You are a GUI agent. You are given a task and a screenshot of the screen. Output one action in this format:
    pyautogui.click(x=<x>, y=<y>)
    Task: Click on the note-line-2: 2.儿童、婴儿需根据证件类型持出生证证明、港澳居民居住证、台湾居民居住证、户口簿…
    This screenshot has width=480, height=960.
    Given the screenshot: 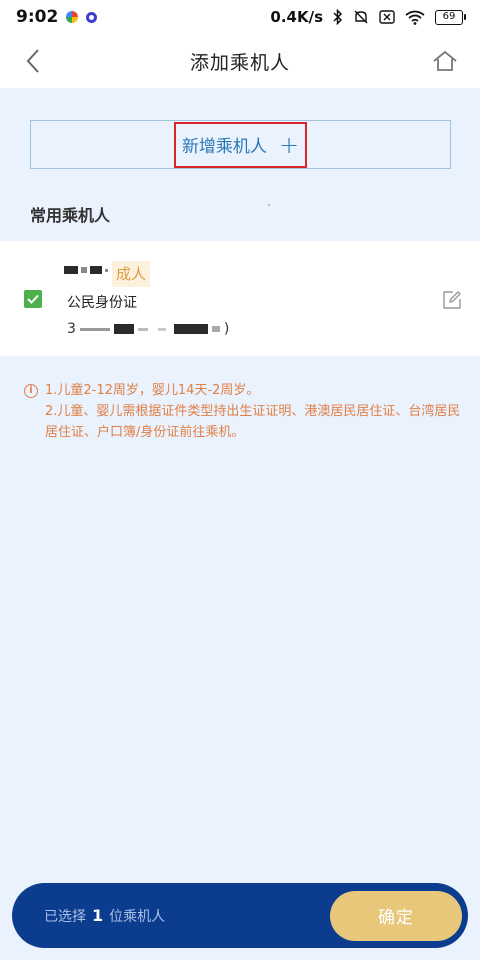 What is the action you would take?
    pyautogui.click(x=253, y=422)
    